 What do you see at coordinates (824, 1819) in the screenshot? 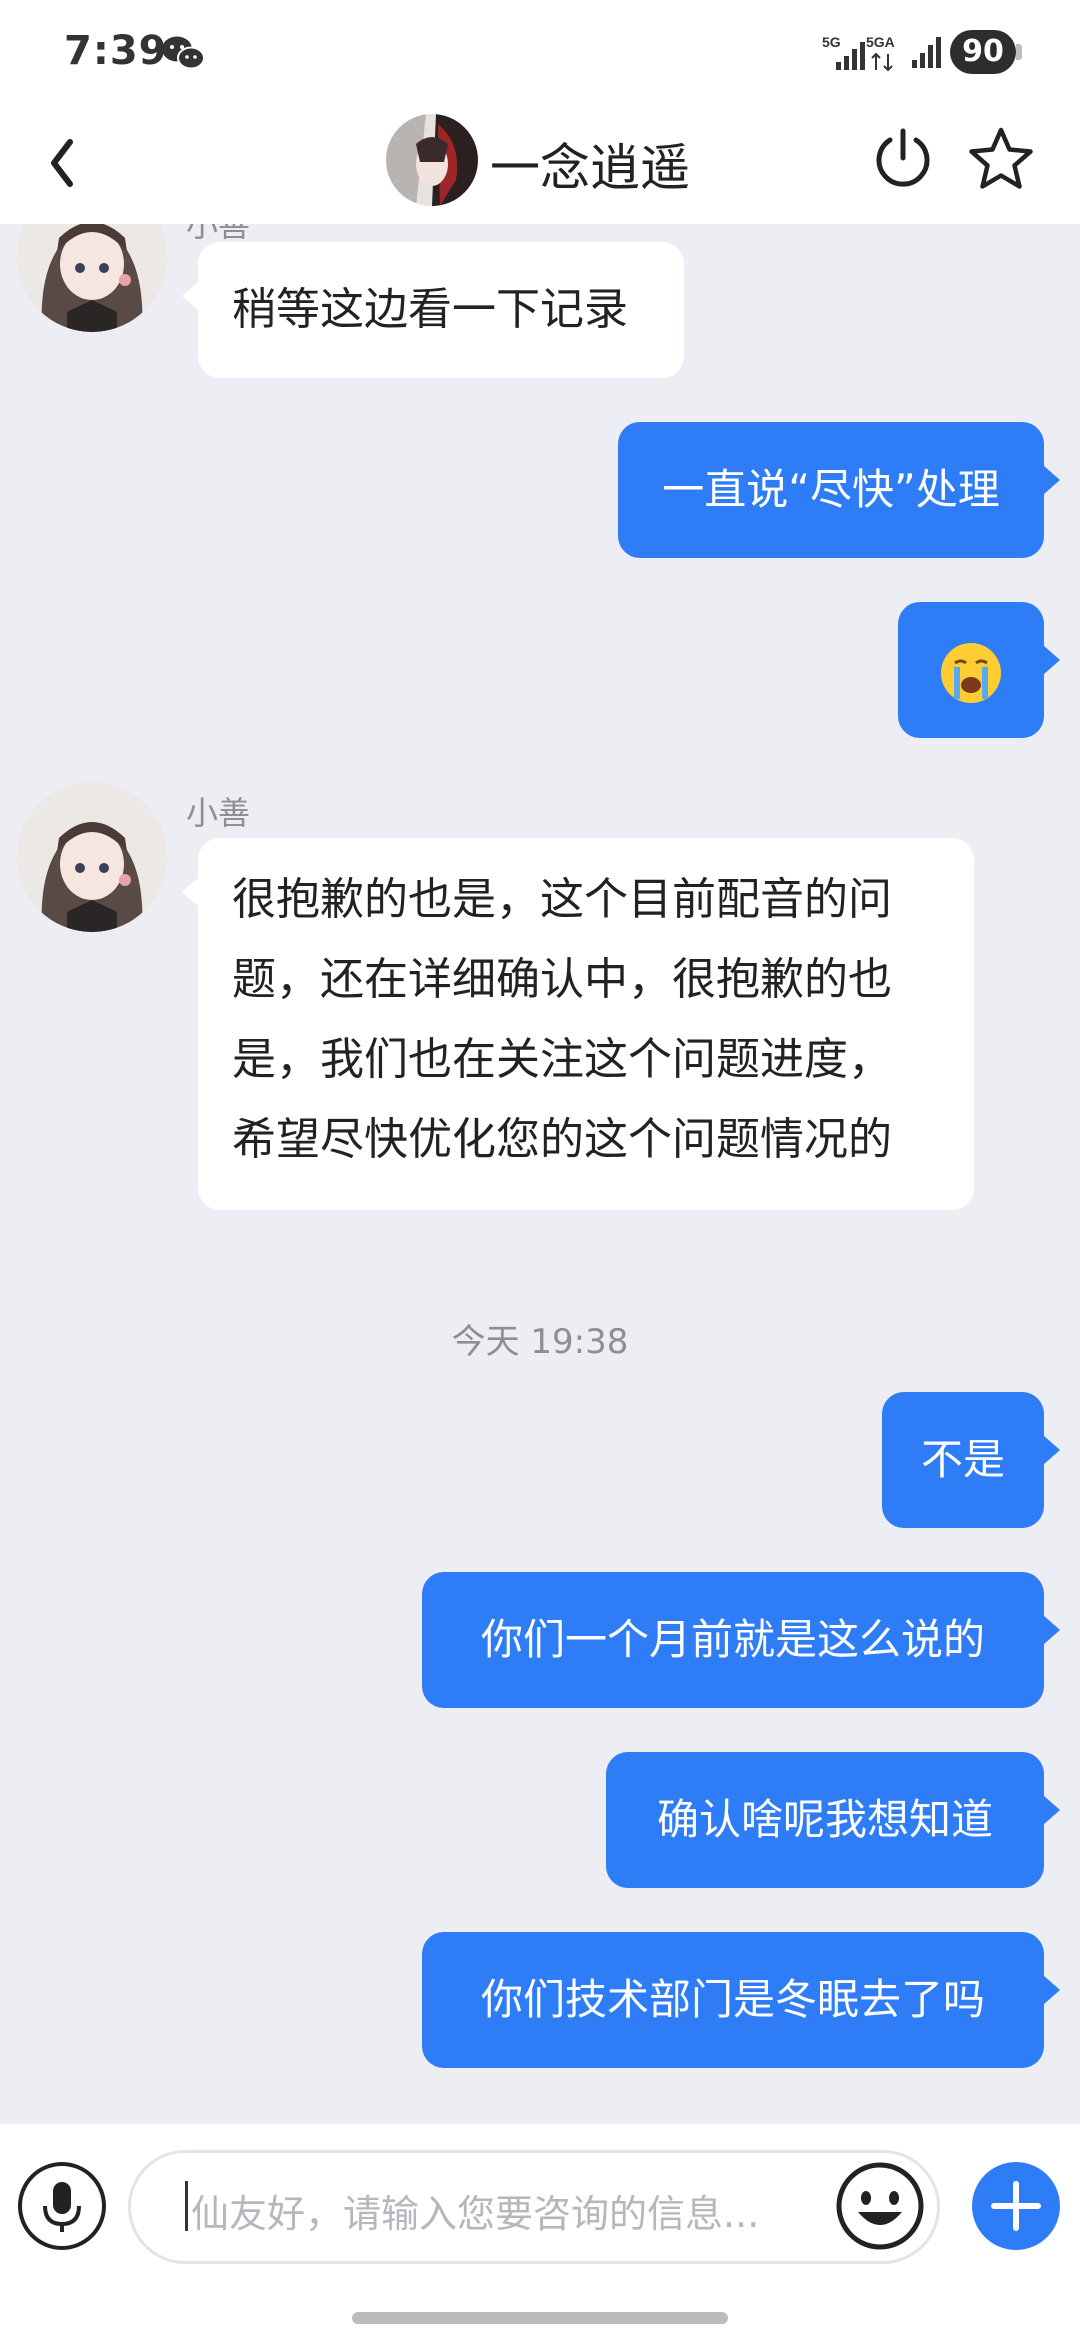
I see `message-text: 确认啥呢我想知道` at bounding box center [824, 1819].